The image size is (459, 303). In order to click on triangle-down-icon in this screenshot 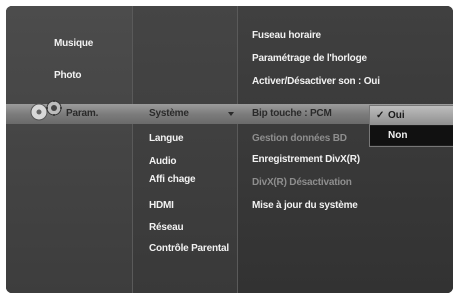, I will do `click(231, 114)`.